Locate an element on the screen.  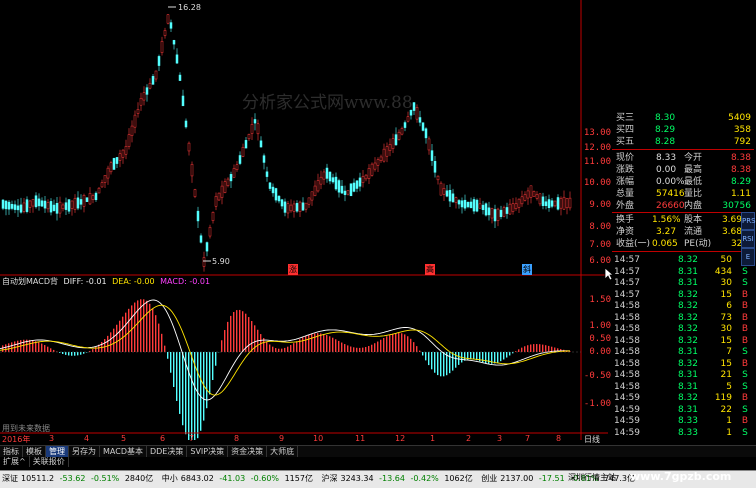
prs-icon: PRS is located at coordinates (748, 221).